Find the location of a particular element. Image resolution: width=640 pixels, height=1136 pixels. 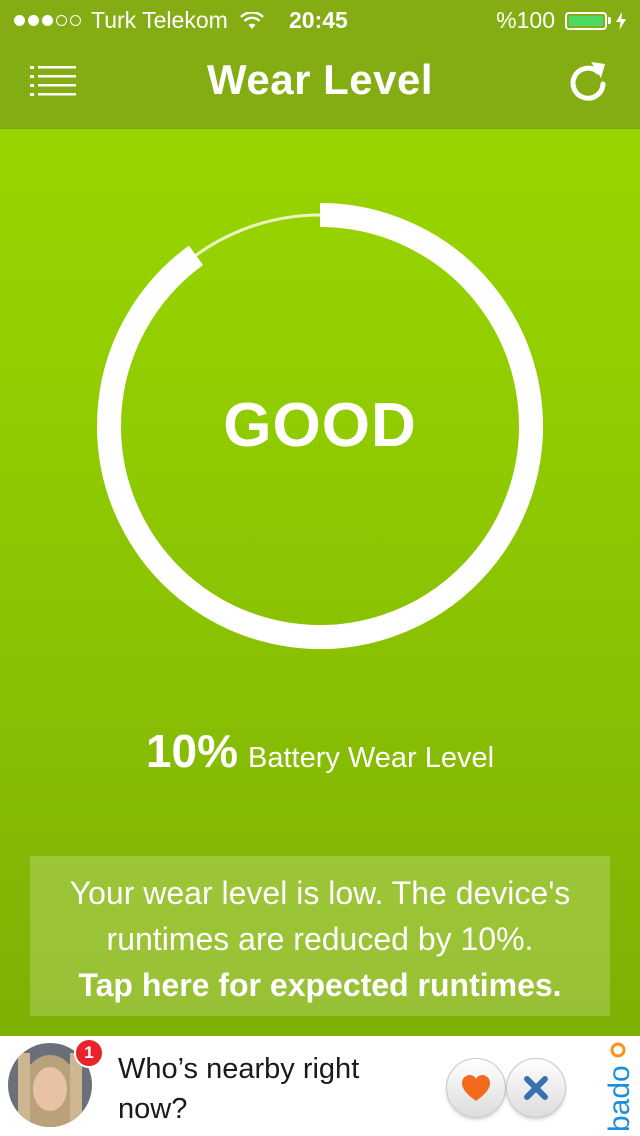

page-title: Wear Level is located at coordinates (319, 79).